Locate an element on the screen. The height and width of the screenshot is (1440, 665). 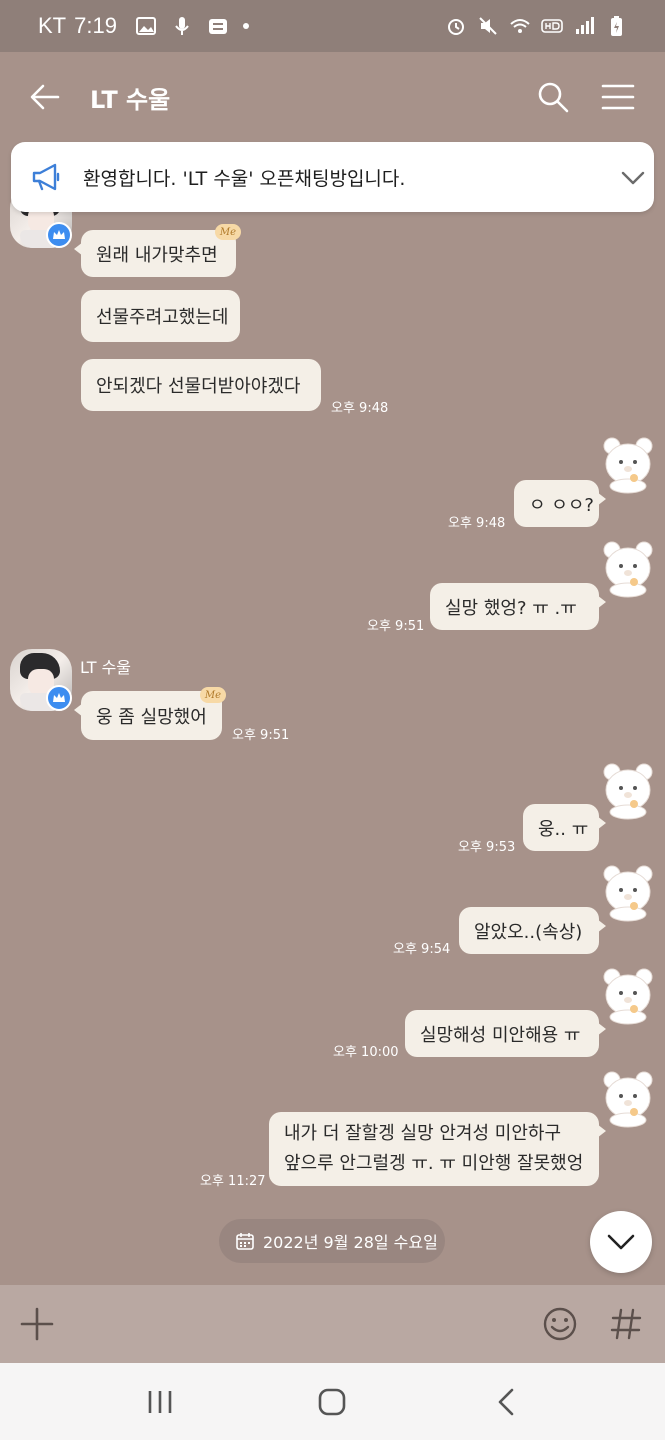
microphone-icon is located at coordinates (182, 26).